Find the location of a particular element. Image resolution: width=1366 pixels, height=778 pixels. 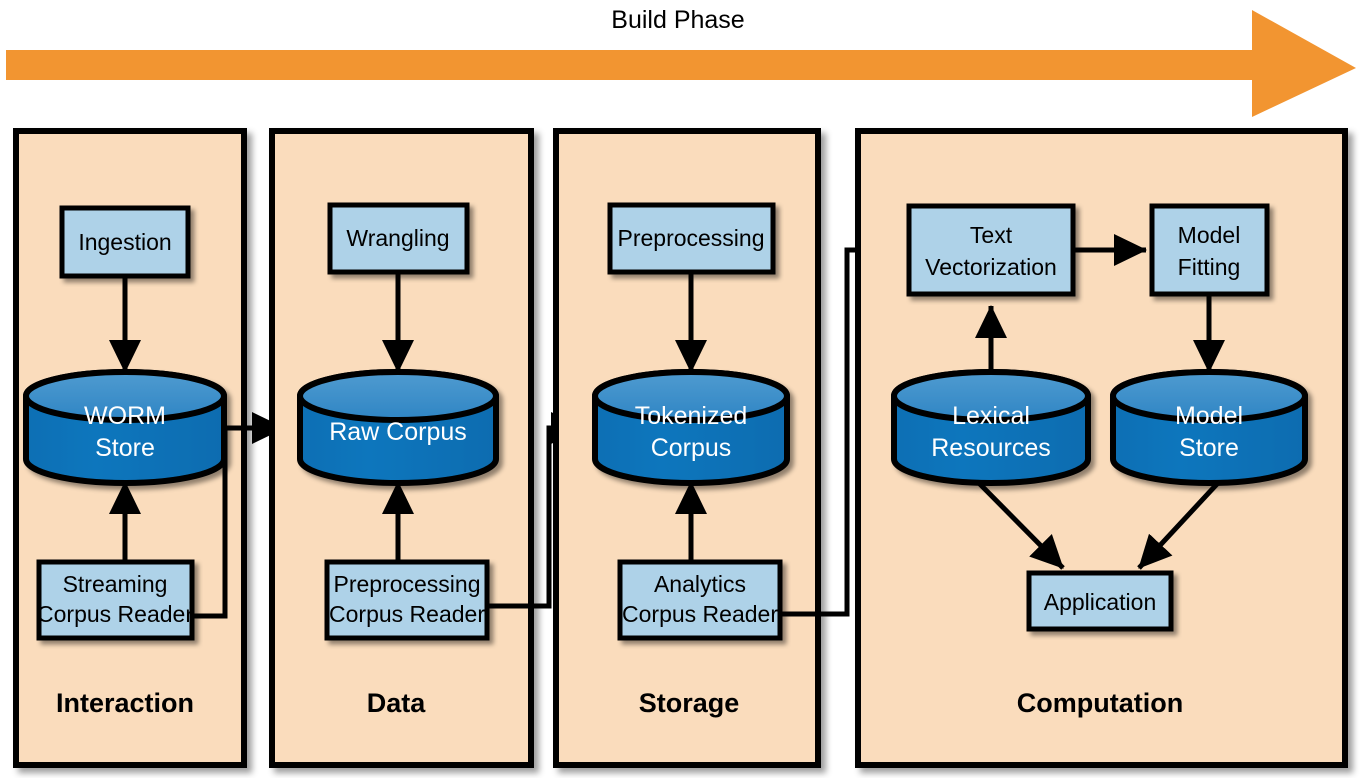

node-worm-store: WORM Store is located at coordinates (125, 427).